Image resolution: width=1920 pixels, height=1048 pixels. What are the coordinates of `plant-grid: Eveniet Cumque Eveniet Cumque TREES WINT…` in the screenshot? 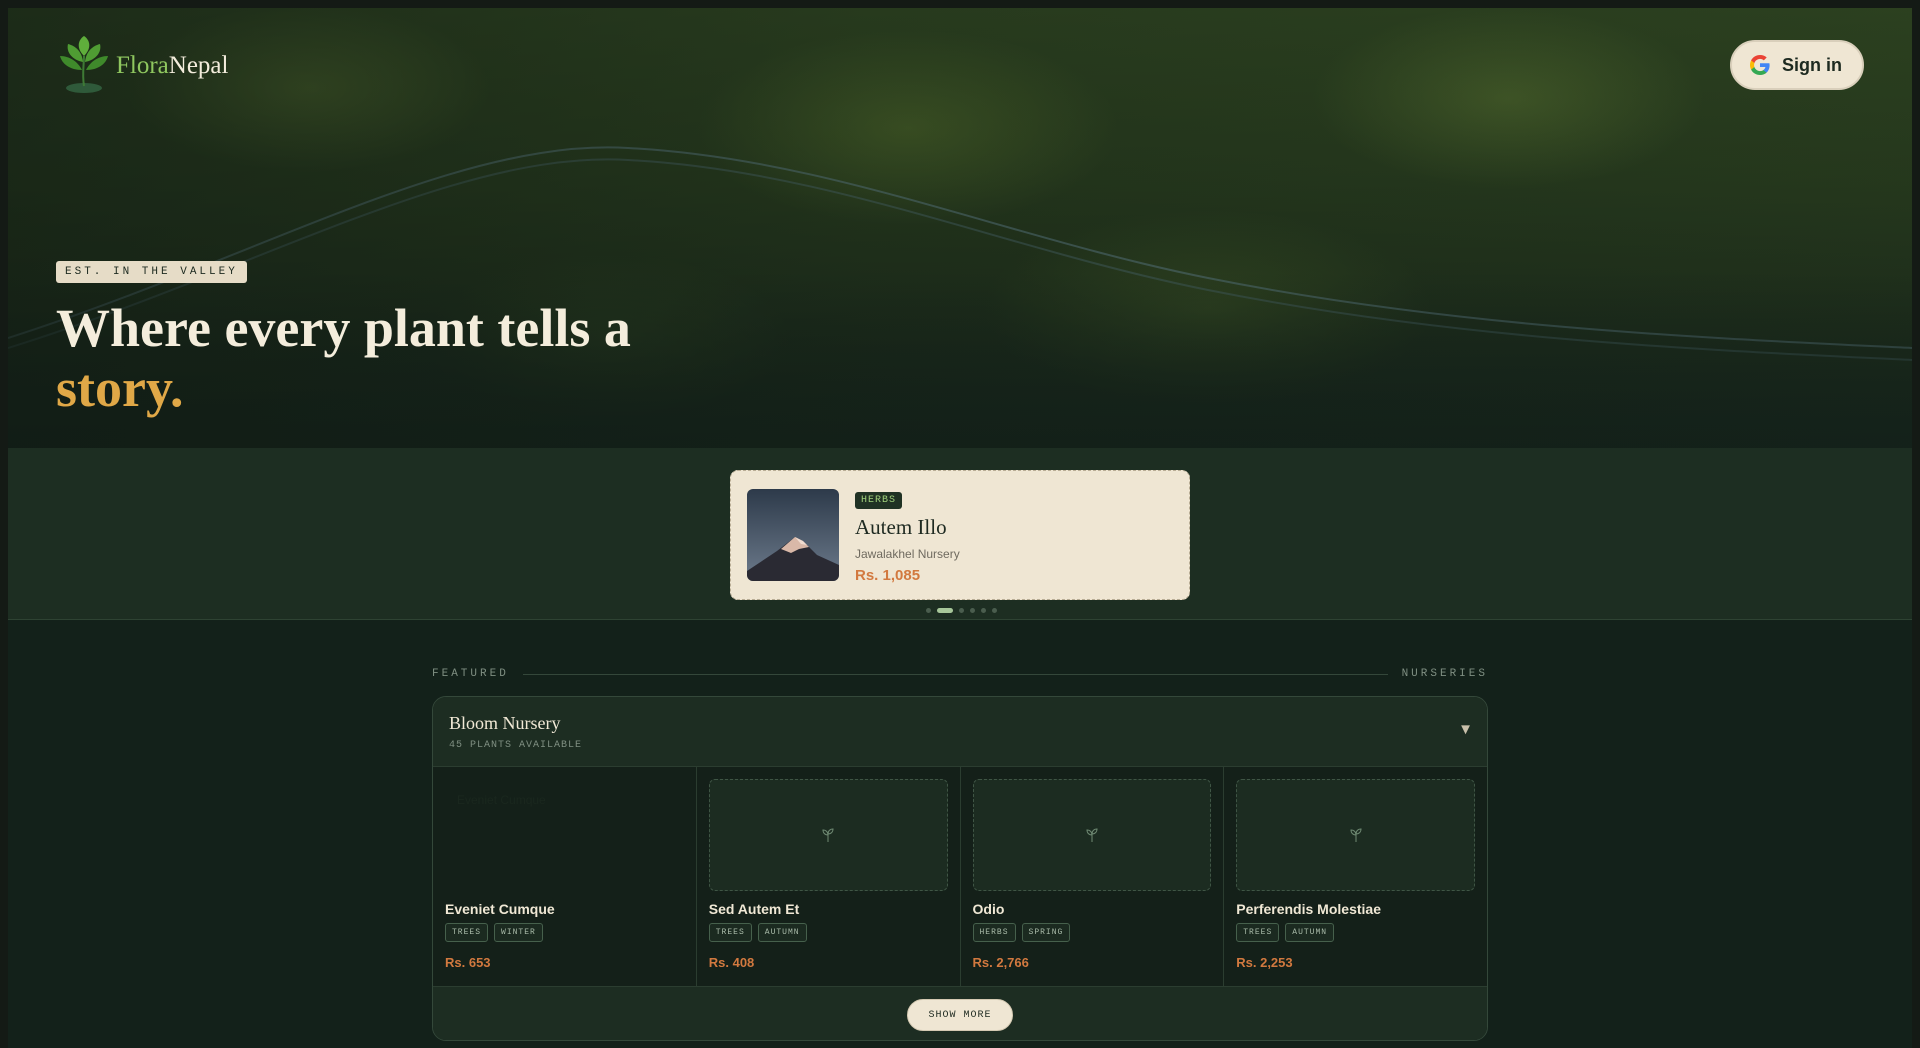 It's located at (960, 876).